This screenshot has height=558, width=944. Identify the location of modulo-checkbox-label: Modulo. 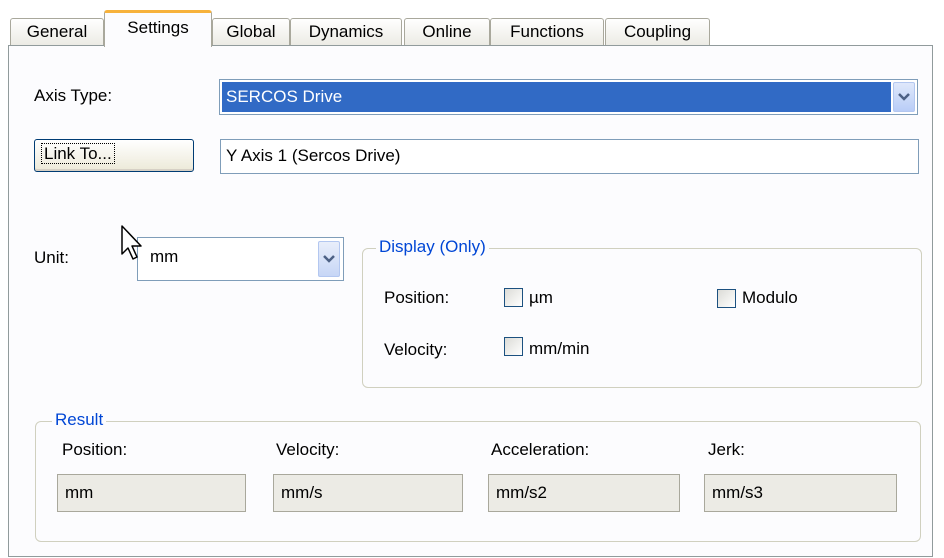
(770, 297).